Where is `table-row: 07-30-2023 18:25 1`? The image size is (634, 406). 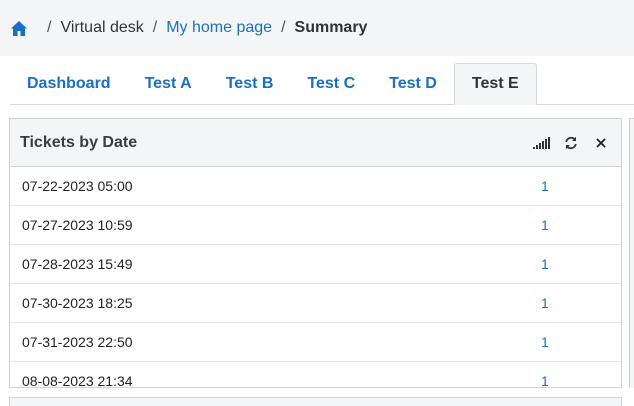
table-row: 07-30-2023 18:25 1 is located at coordinates (315, 303).